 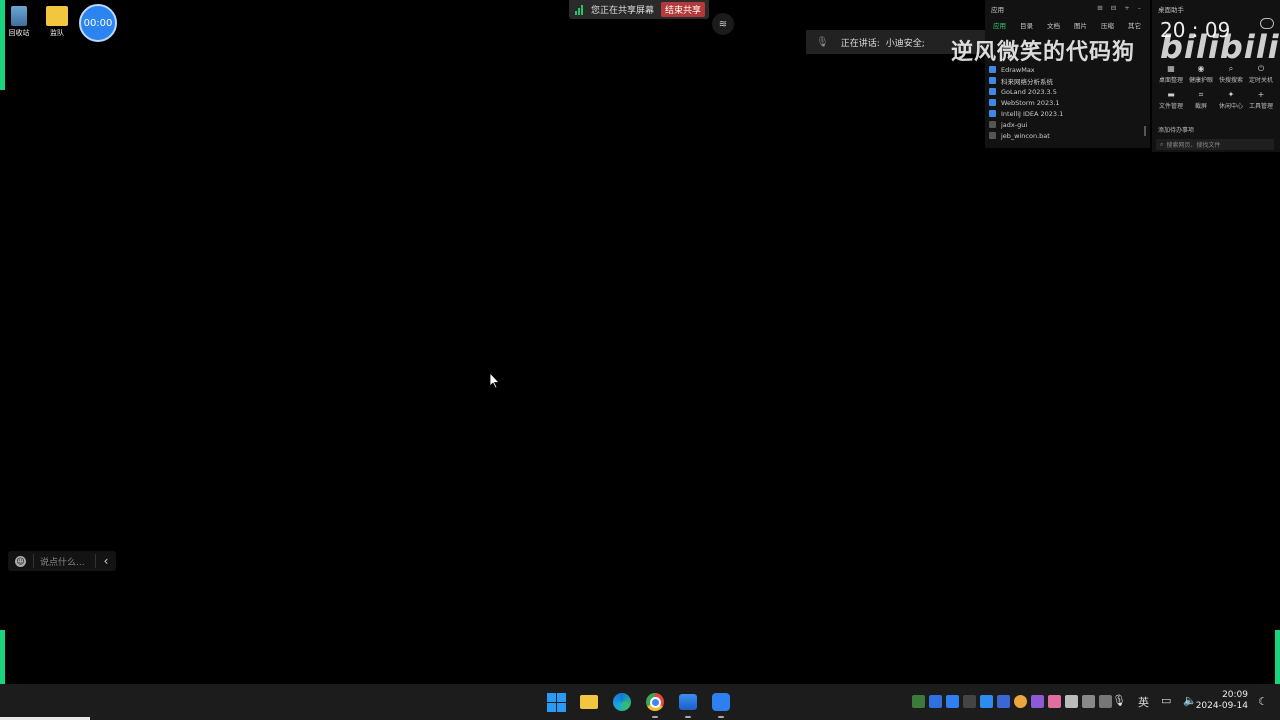 I want to click on tab-directory: 目录, so click(x=1026, y=25).